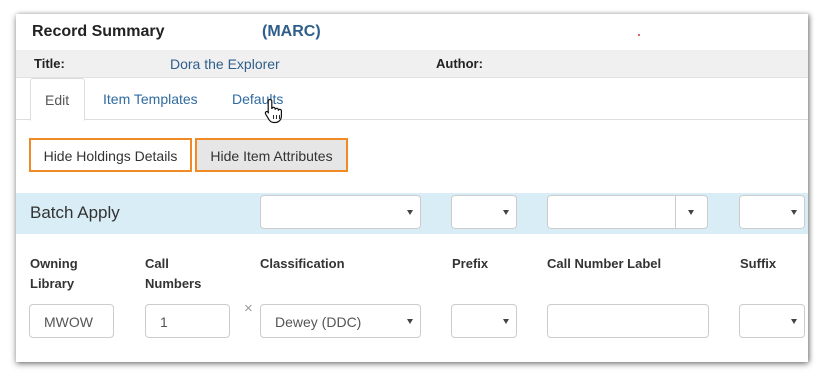  What do you see at coordinates (412, 64) in the screenshot?
I see `record-info-row: Title: Dora the Explorer Author:` at bounding box center [412, 64].